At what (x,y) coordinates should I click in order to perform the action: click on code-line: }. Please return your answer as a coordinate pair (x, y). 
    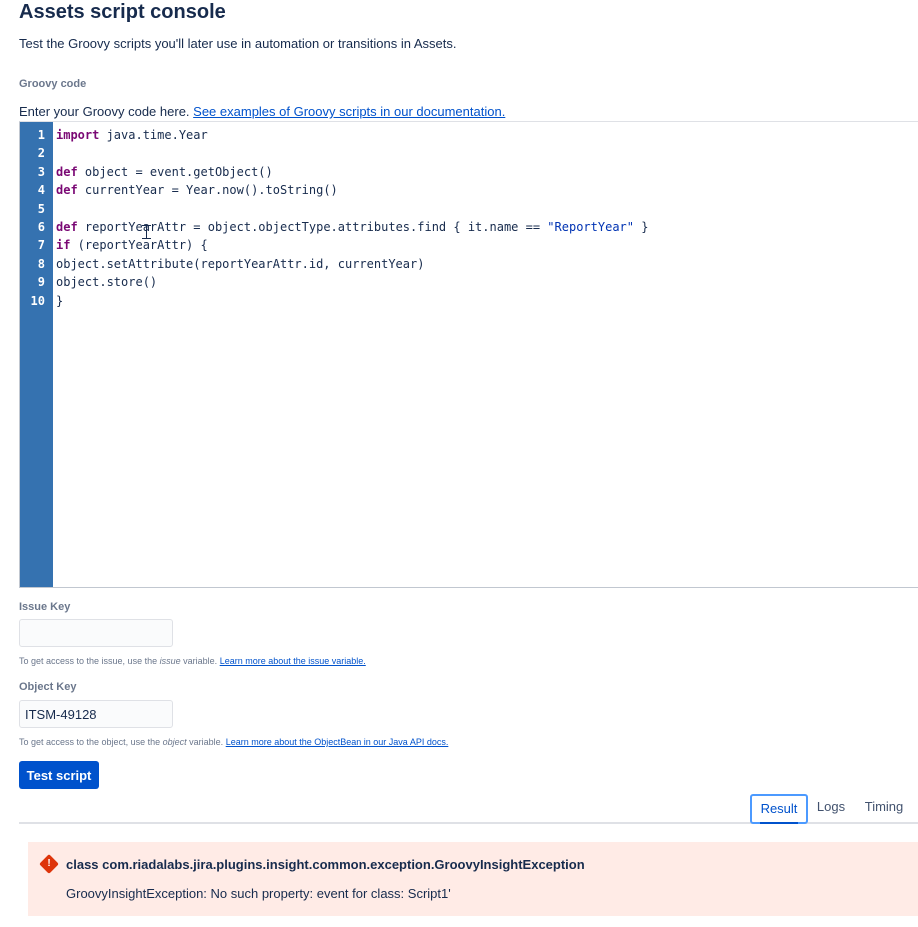
    Looking at the image, I should click on (60, 301).